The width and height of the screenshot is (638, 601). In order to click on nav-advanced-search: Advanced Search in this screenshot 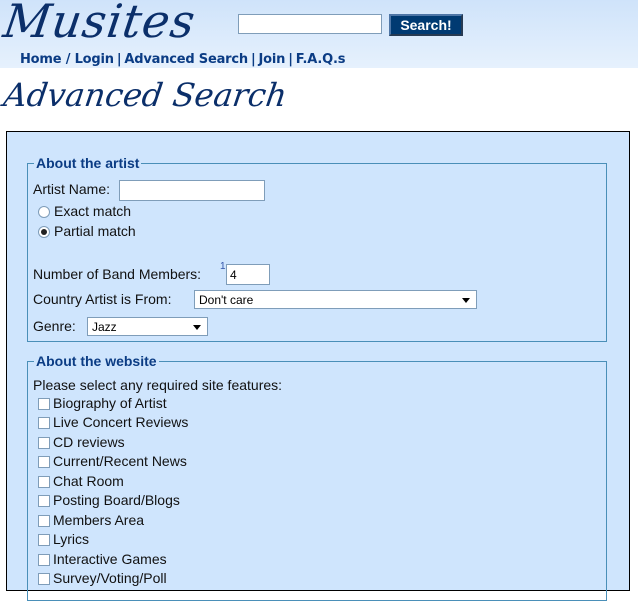, I will do `click(186, 59)`.